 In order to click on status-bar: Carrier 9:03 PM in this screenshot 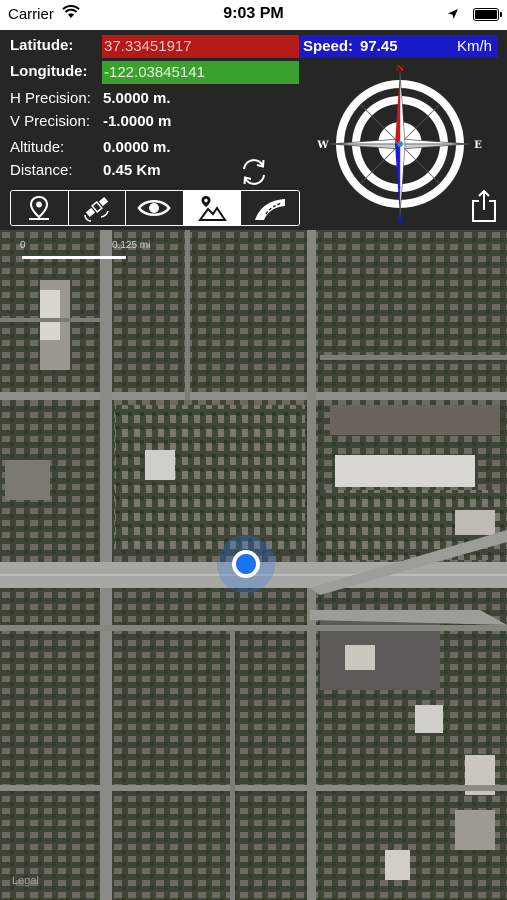, I will do `click(253, 15)`.